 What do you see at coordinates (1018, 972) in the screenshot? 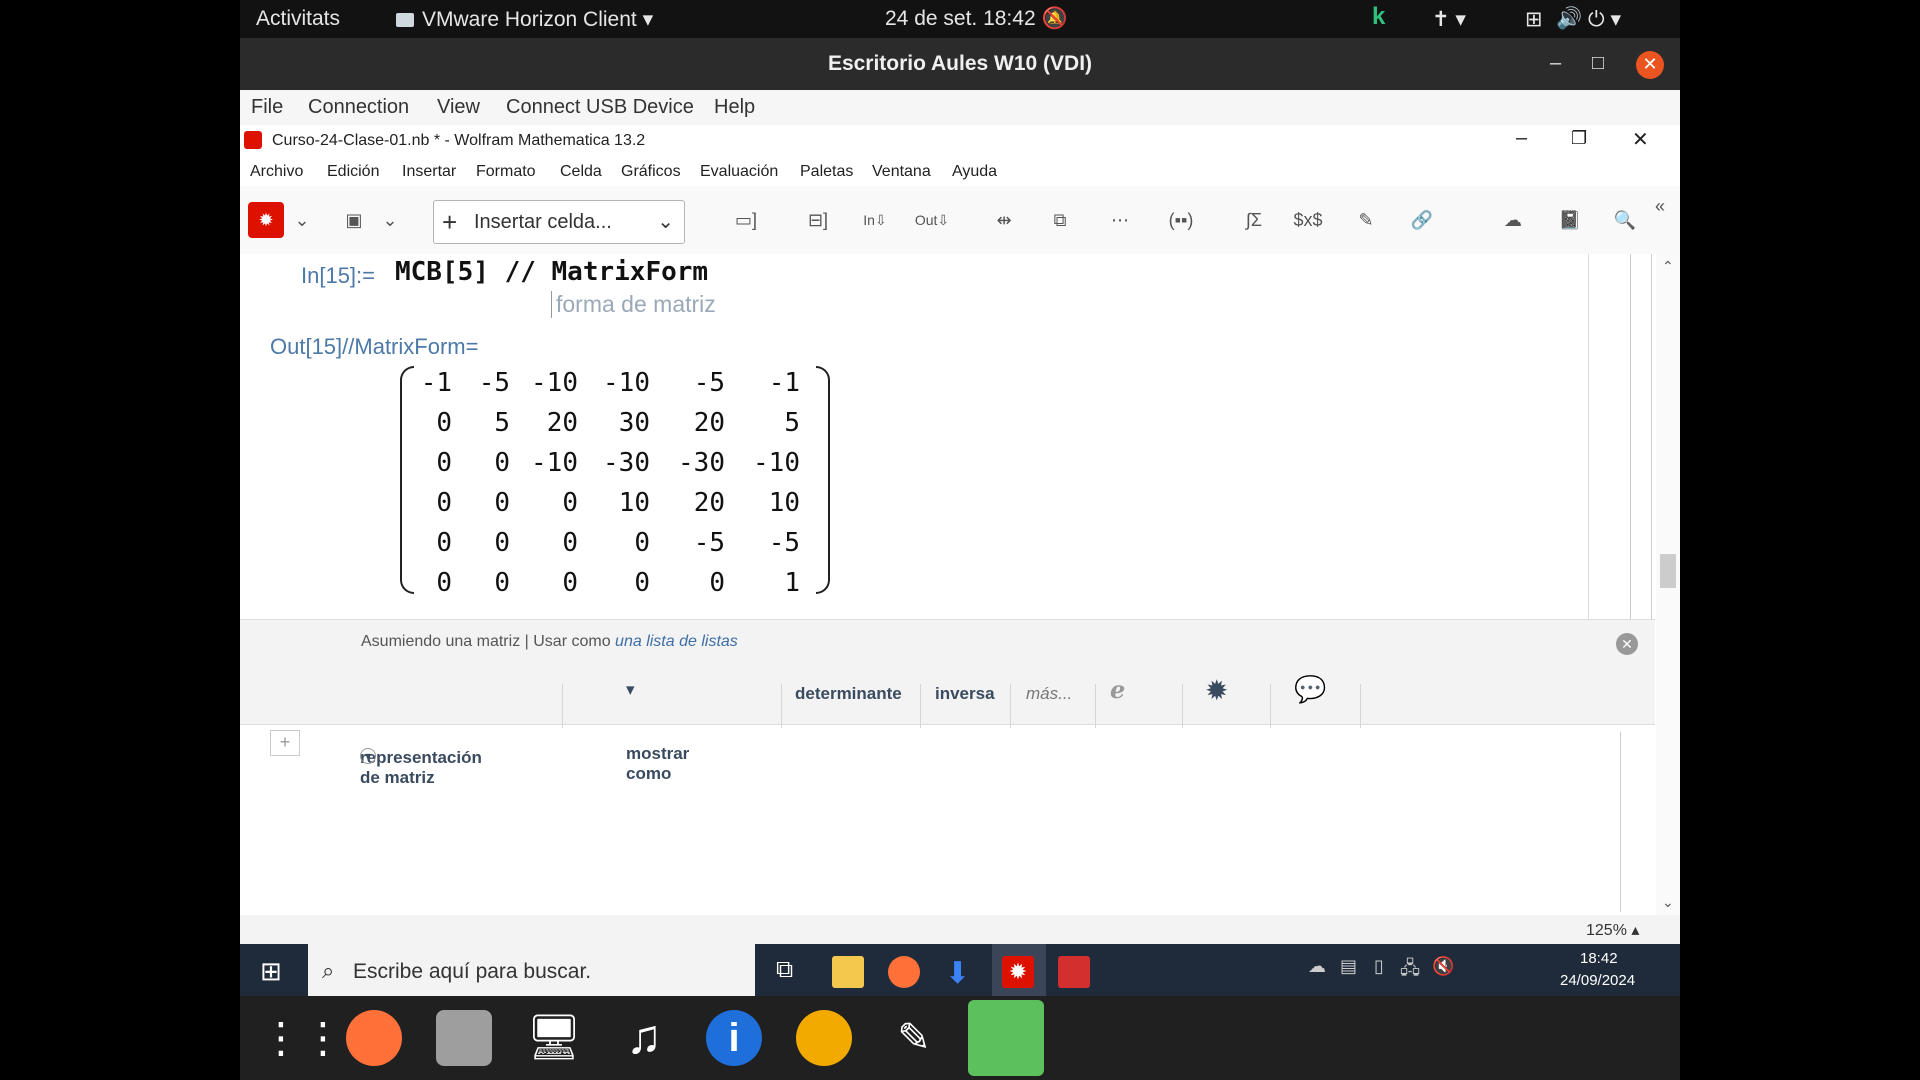
I see `mathematica-taskbar-icon: ✹` at bounding box center [1018, 972].